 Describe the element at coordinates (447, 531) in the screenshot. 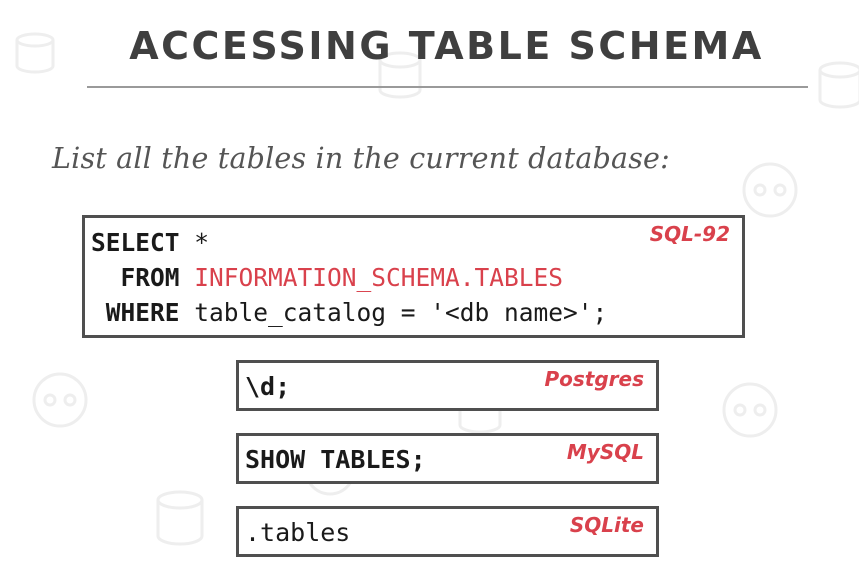

I see `sqlite-code-box: SQLite .tables` at that location.